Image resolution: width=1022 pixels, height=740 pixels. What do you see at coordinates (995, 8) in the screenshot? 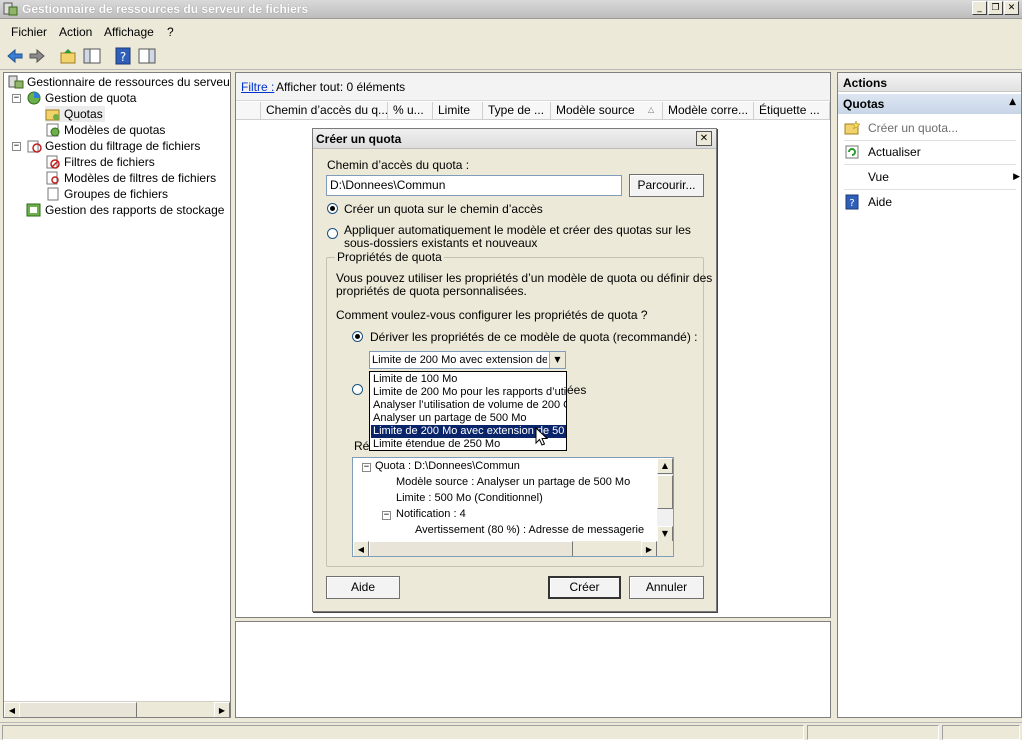
I see `restore-button: ❐` at bounding box center [995, 8].